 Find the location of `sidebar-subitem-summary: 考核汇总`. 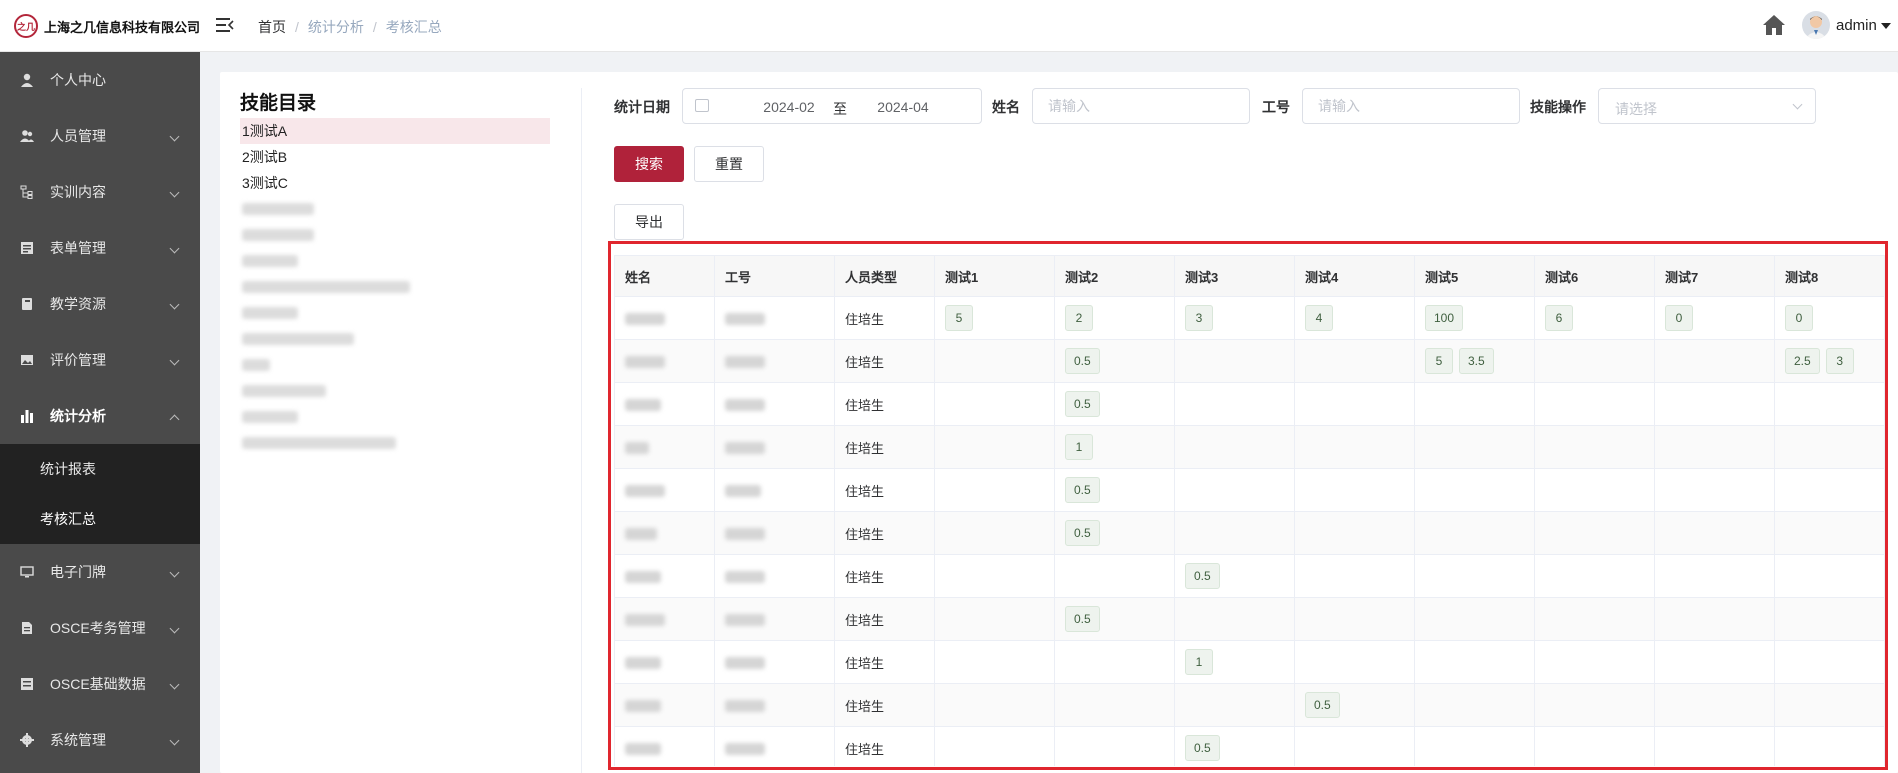

sidebar-subitem-summary: 考核汇总 is located at coordinates (100, 519).